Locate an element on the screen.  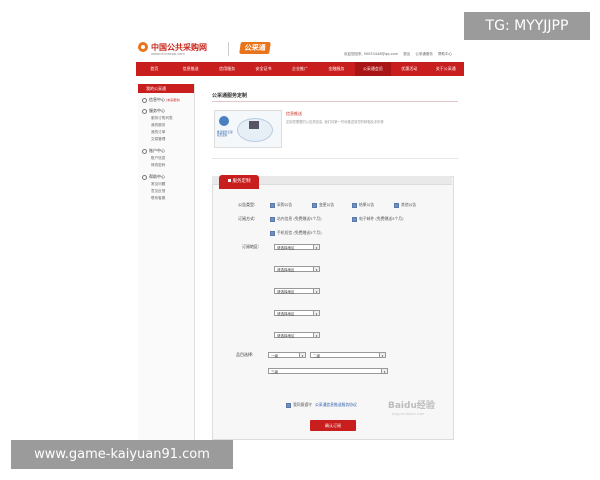
sidebar-item-change-password: 修改密码 is located at coordinates (158, 165).